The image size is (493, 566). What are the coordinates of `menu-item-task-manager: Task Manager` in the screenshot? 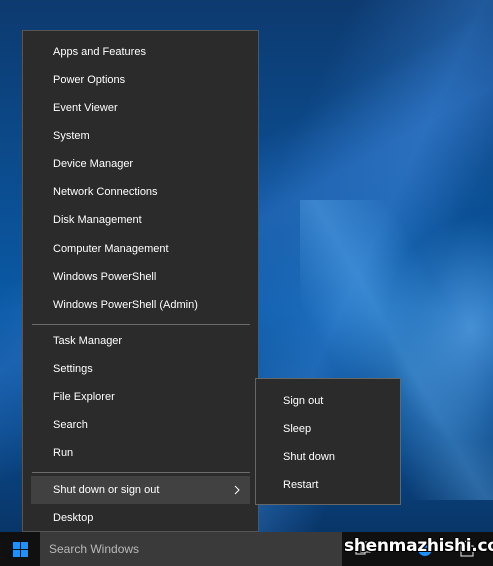 It's located at (140, 341).